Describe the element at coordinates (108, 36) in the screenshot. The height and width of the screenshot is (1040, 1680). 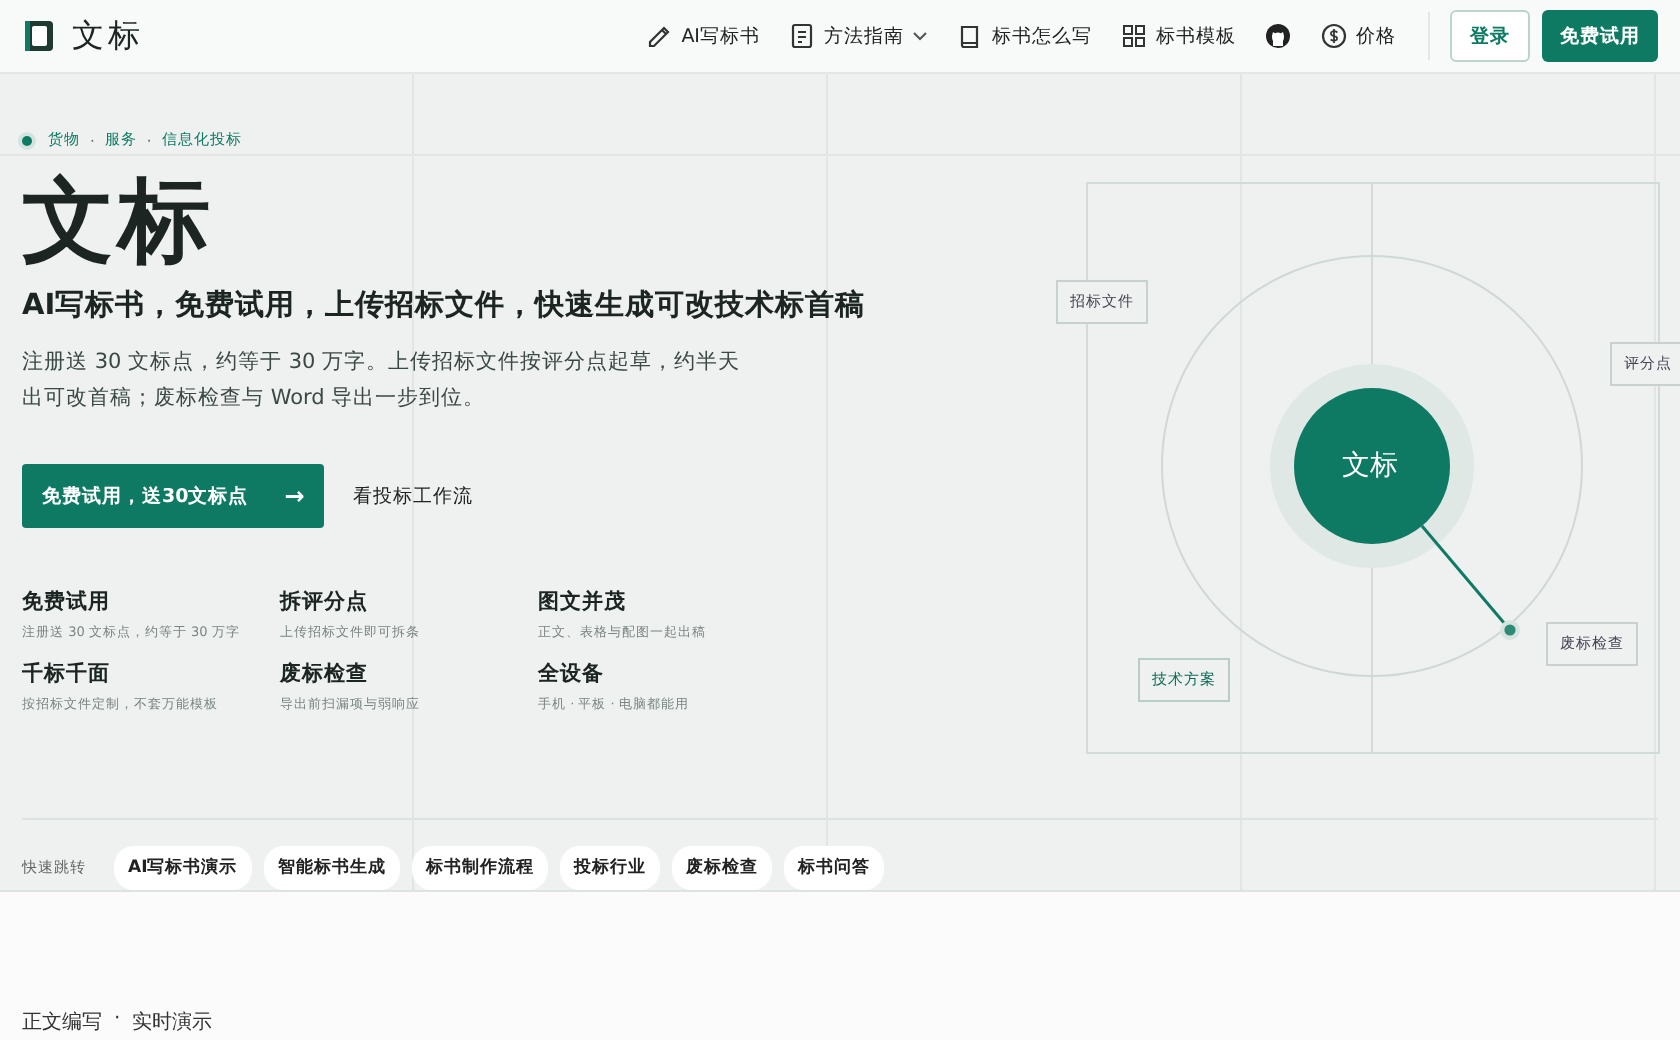
I see `brand-name: 文标` at that location.